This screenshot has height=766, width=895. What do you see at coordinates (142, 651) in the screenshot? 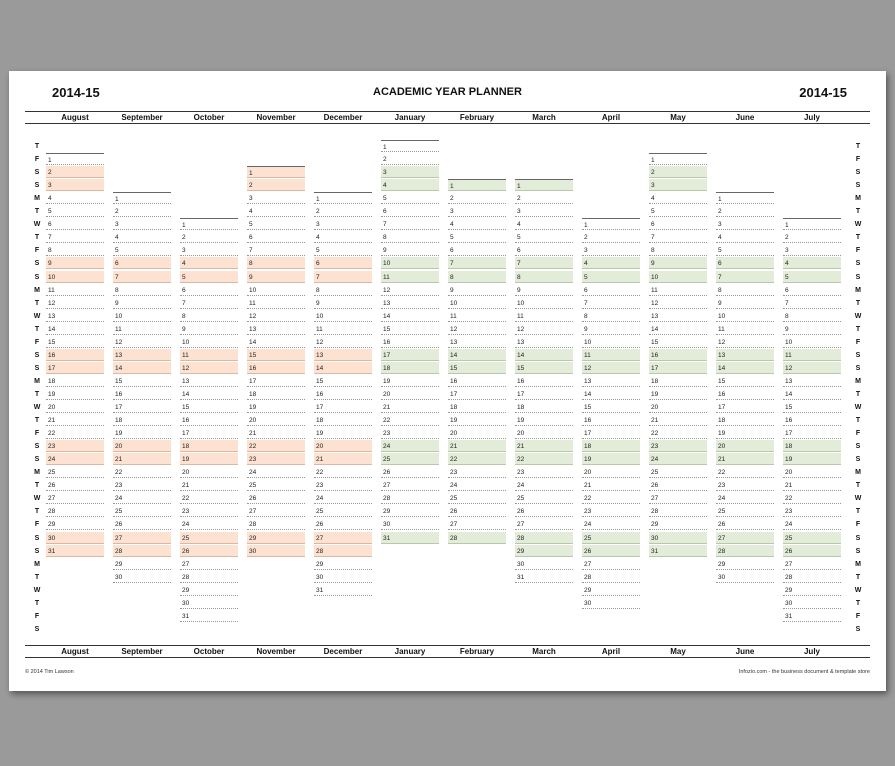
I see `month-header-september: September` at bounding box center [142, 651].